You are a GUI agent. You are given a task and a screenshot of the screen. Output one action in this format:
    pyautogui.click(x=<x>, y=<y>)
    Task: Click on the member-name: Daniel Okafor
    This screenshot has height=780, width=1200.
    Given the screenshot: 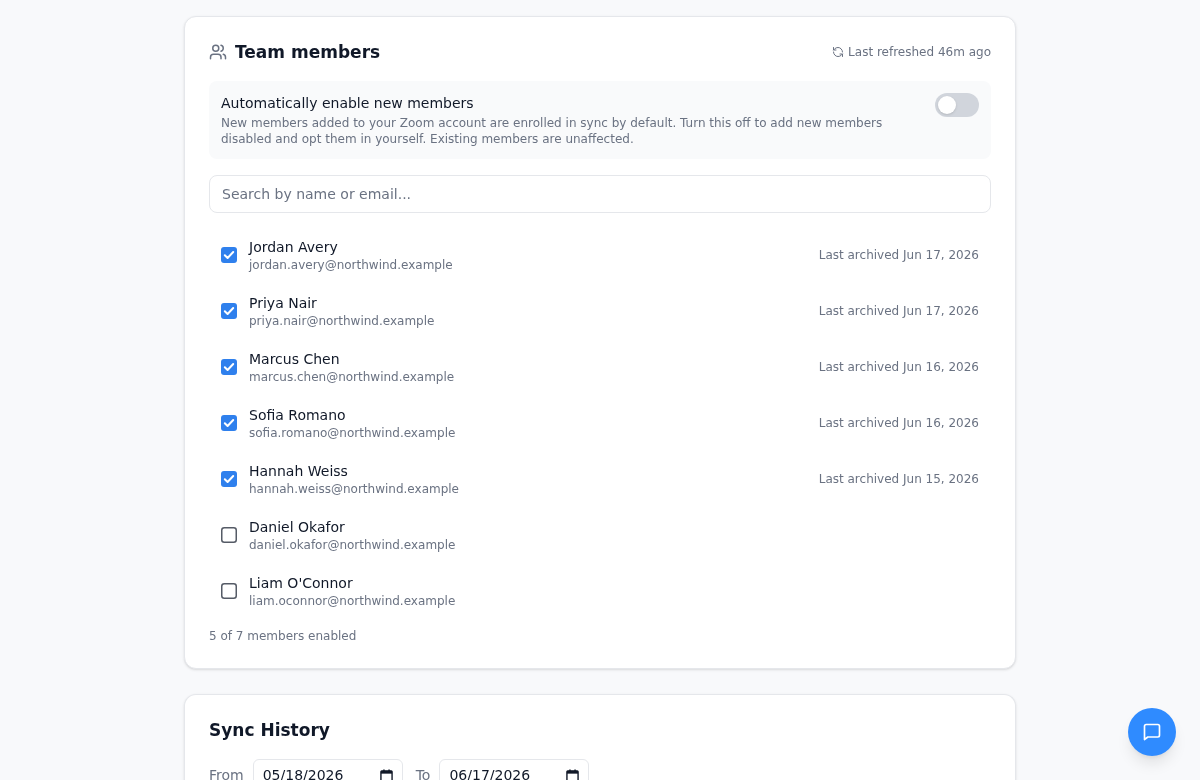 What is the action you would take?
    pyautogui.click(x=297, y=527)
    